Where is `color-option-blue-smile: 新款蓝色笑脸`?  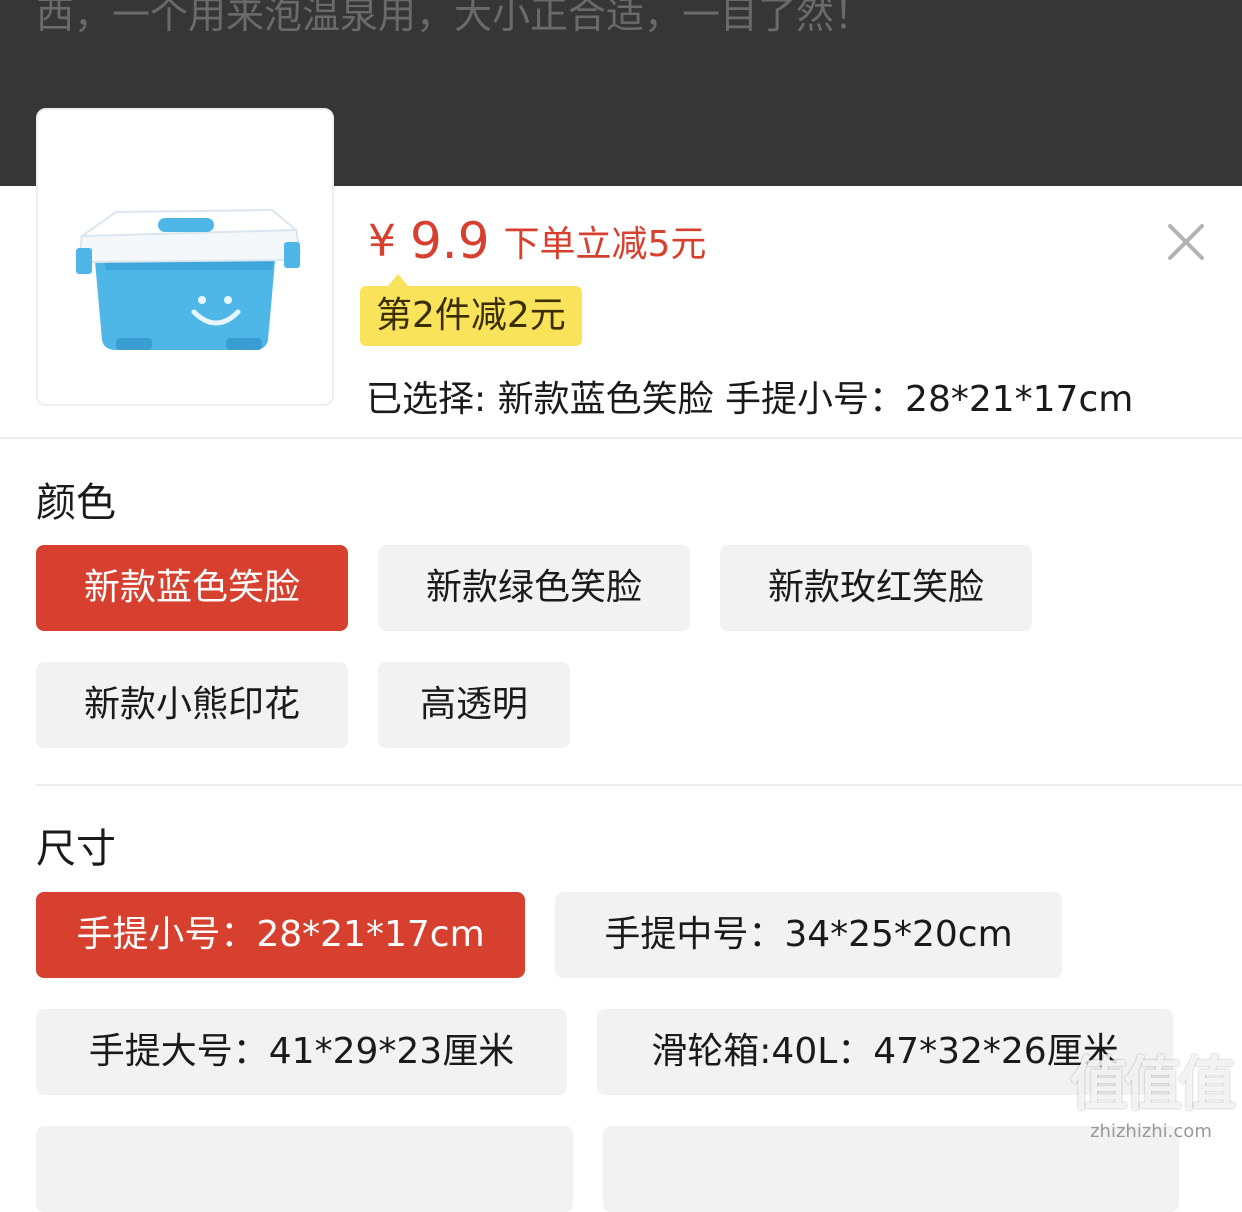 color-option-blue-smile: 新款蓝色笑脸 is located at coordinates (192, 588).